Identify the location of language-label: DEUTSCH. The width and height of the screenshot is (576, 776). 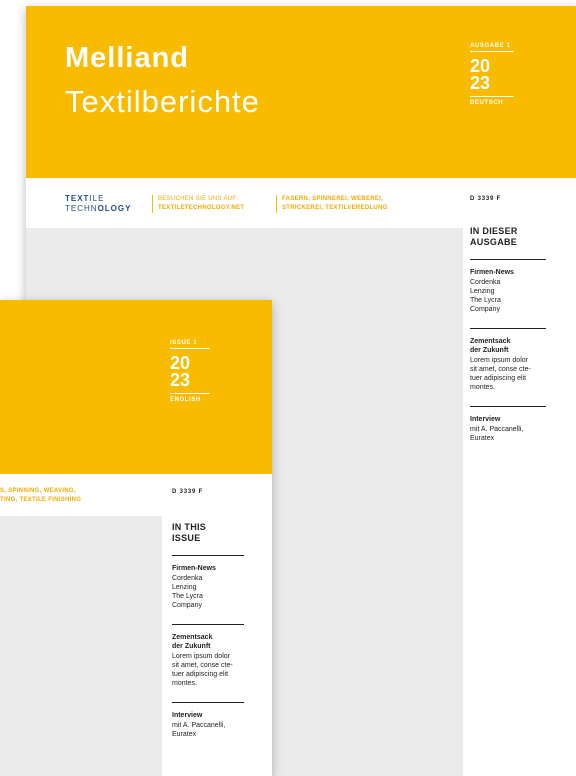
(492, 101).